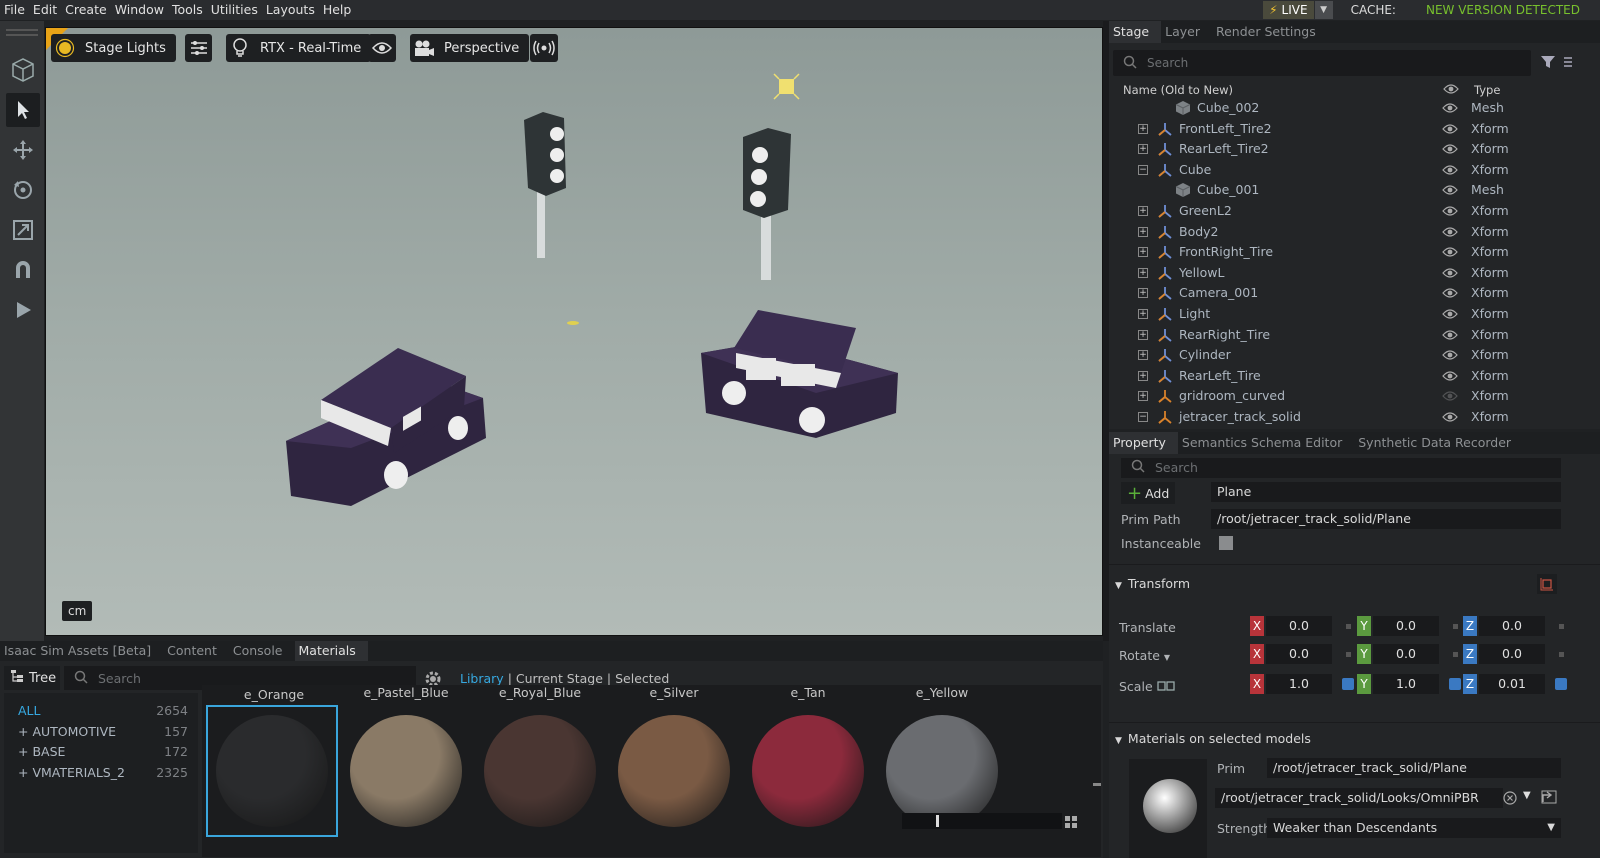  Describe the element at coordinates (1097, 784) in the screenshot. I see `scroll-indicator` at that location.